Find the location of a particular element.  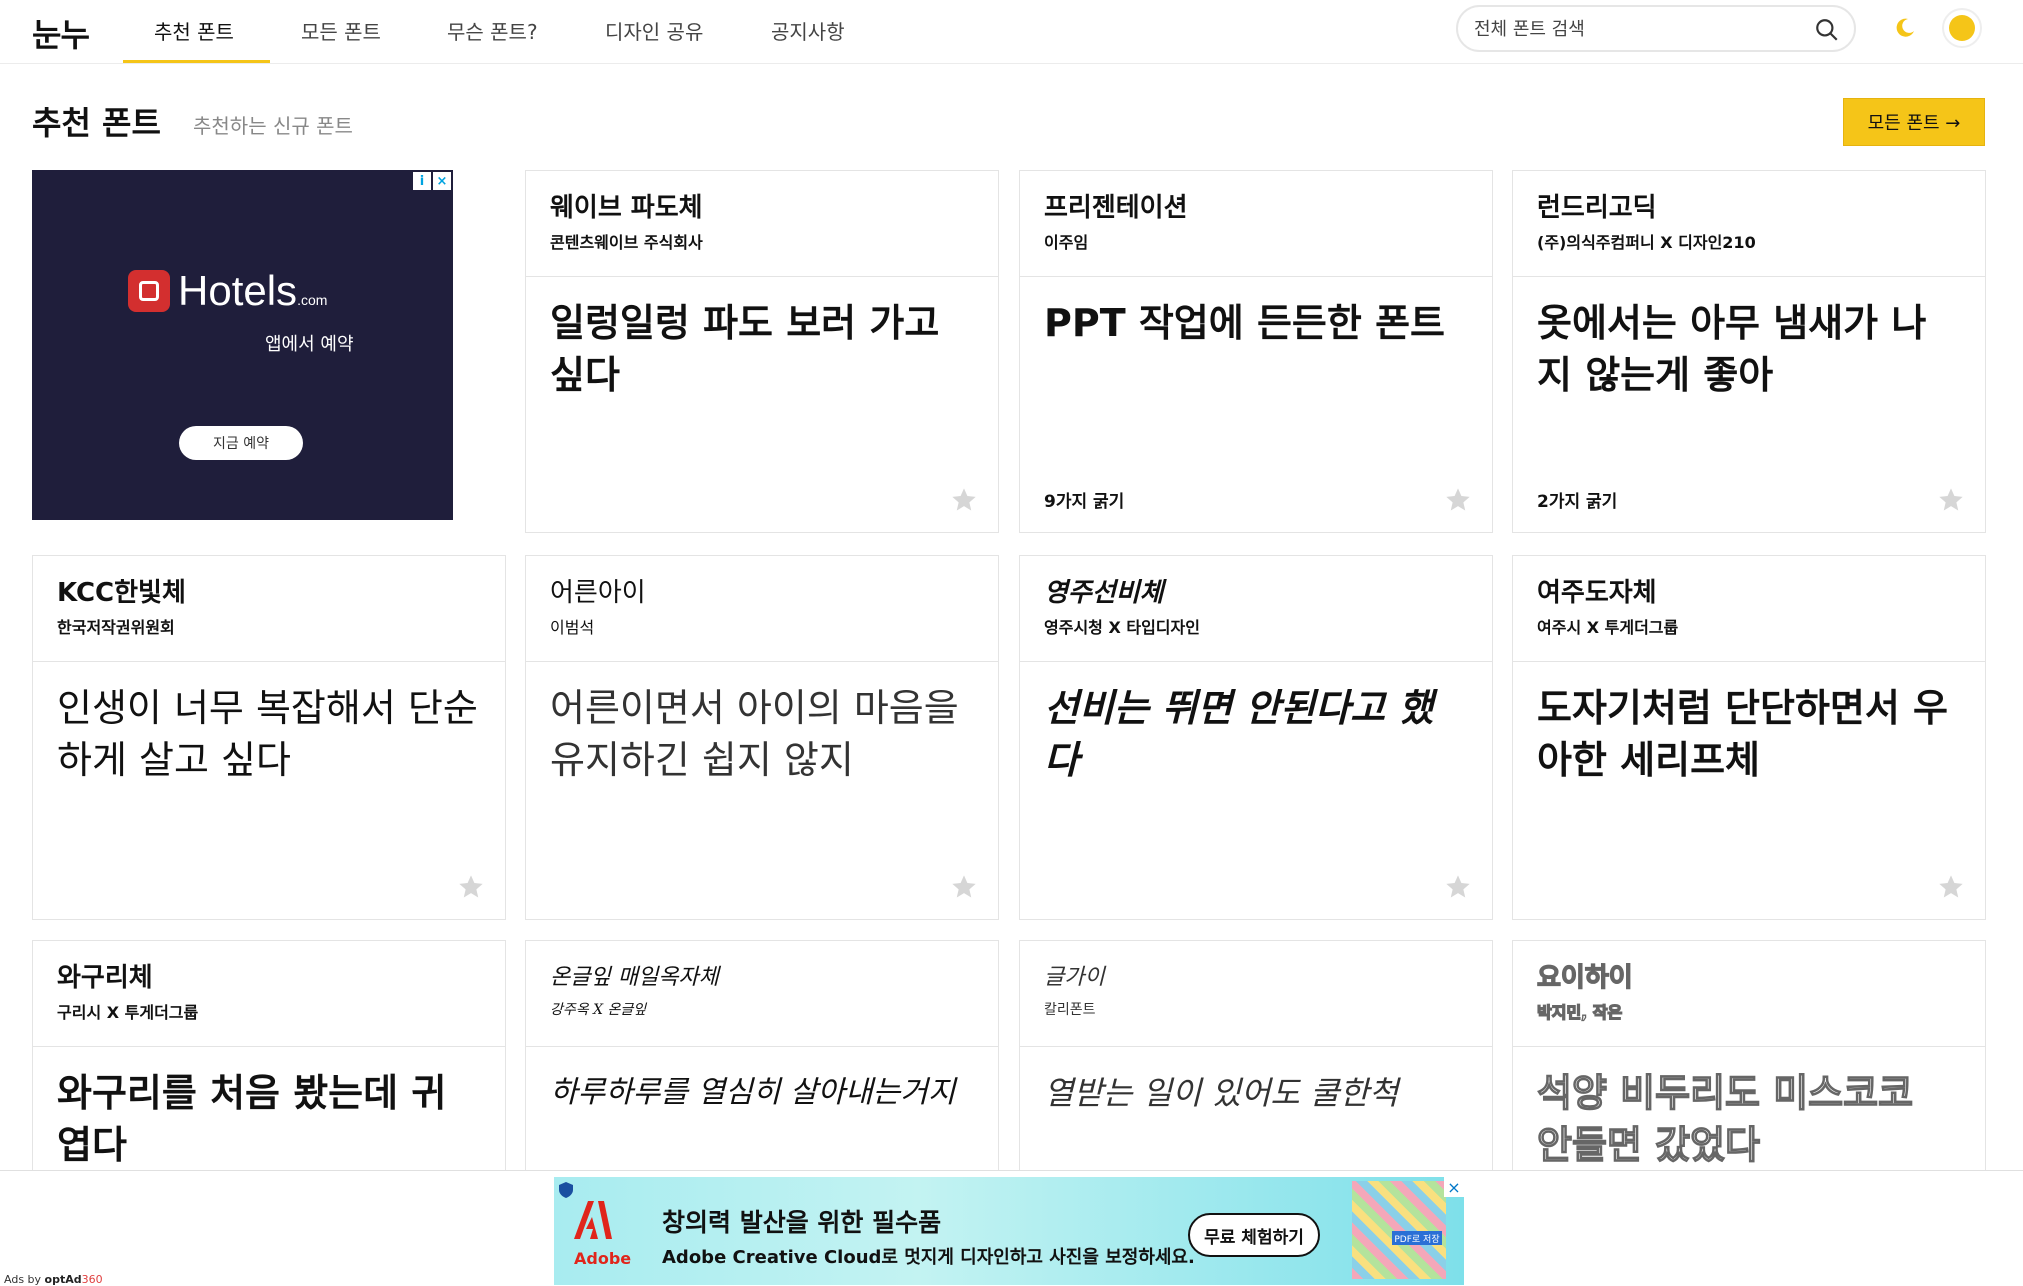

card-header: 영주선비체 영주시청 X 타입디자인 is located at coordinates (1256, 609).